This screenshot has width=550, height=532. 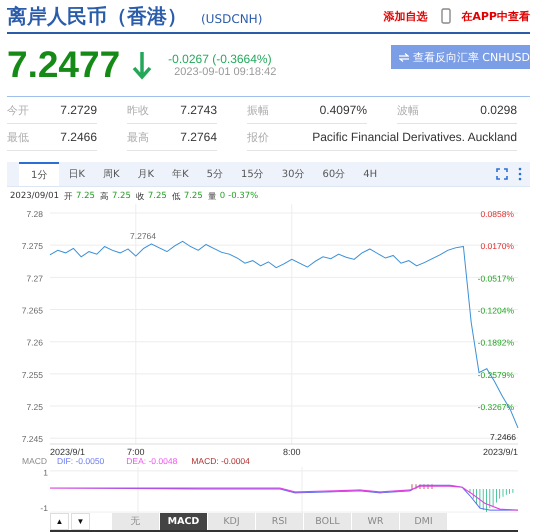 What do you see at coordinates (32, 311) in the screenshot?
I see `axis-label: 7.265` at bounding box center [32, 311].